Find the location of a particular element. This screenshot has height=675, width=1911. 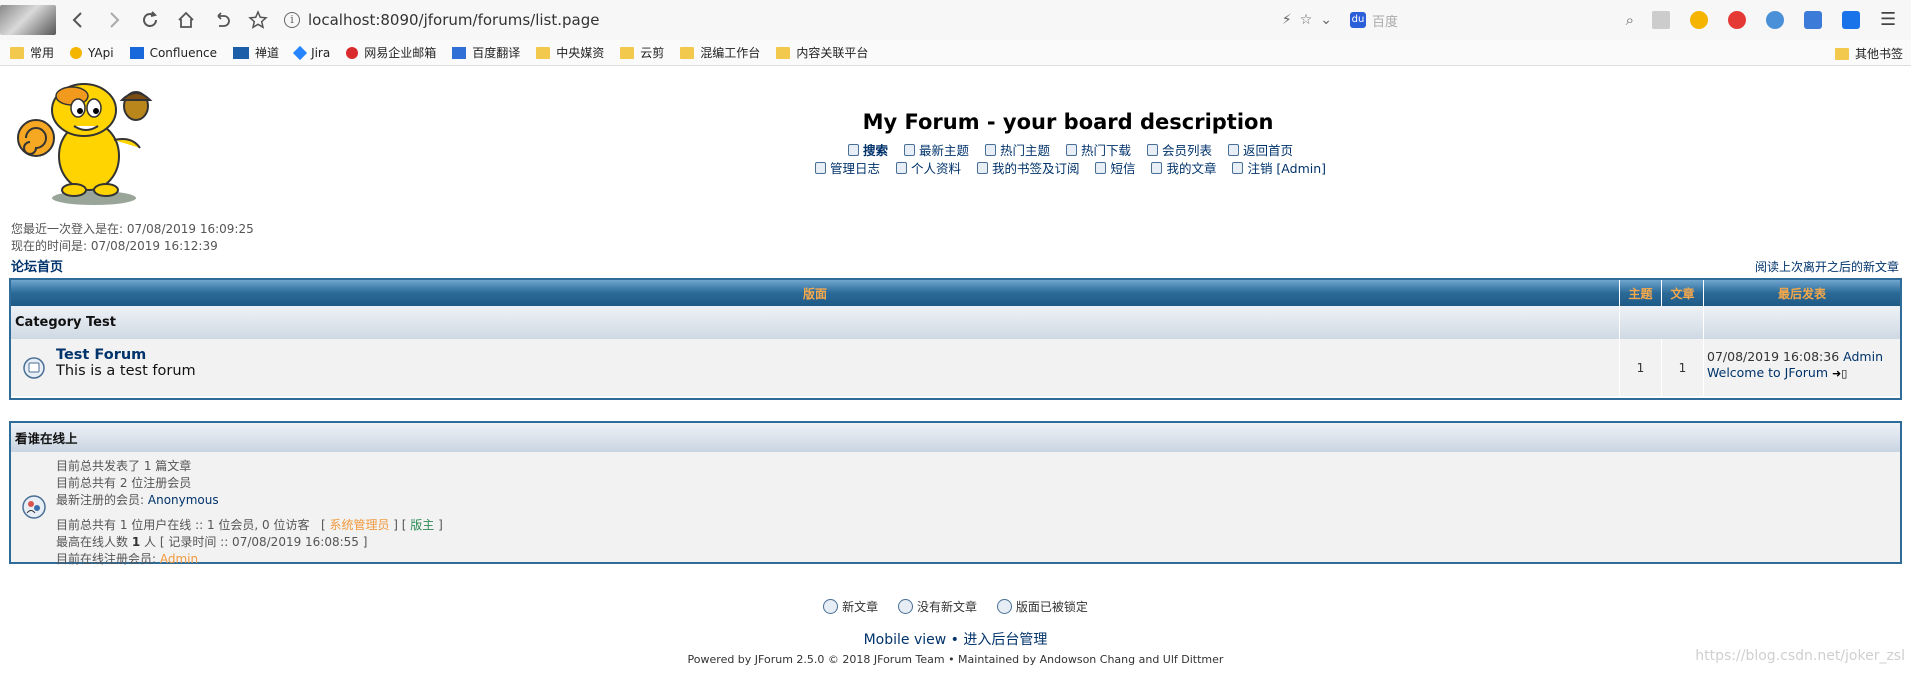

translate2-ext-icon is located at coordinates (1851, 20).